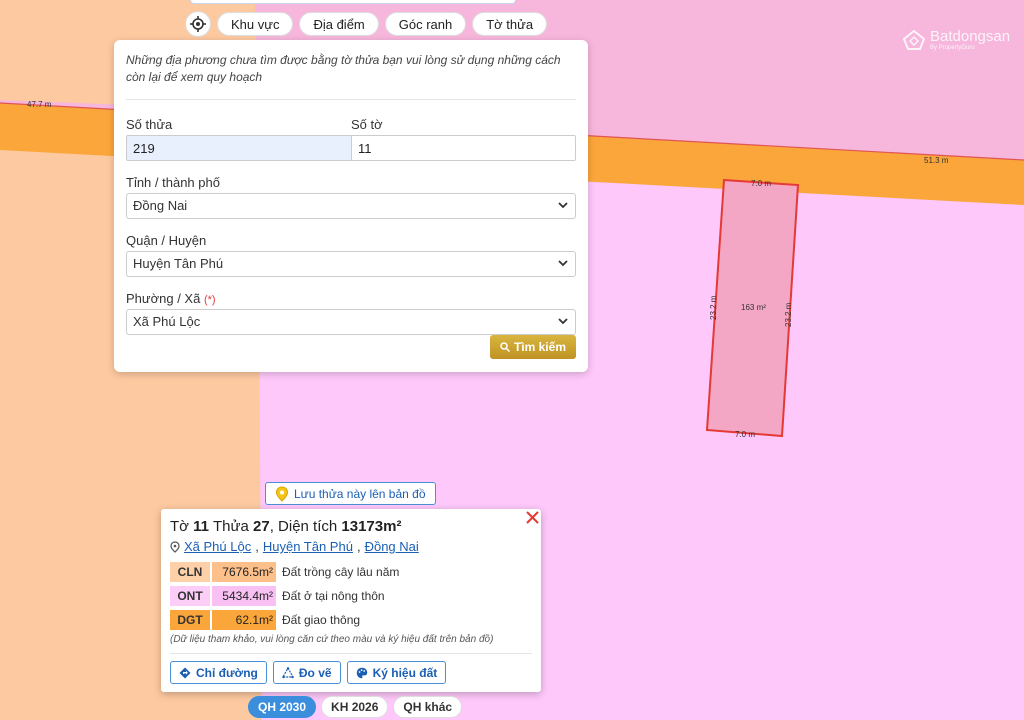 This screenshot has height=720, width=1024. I want to click on palette-icon, so click(361, 672).